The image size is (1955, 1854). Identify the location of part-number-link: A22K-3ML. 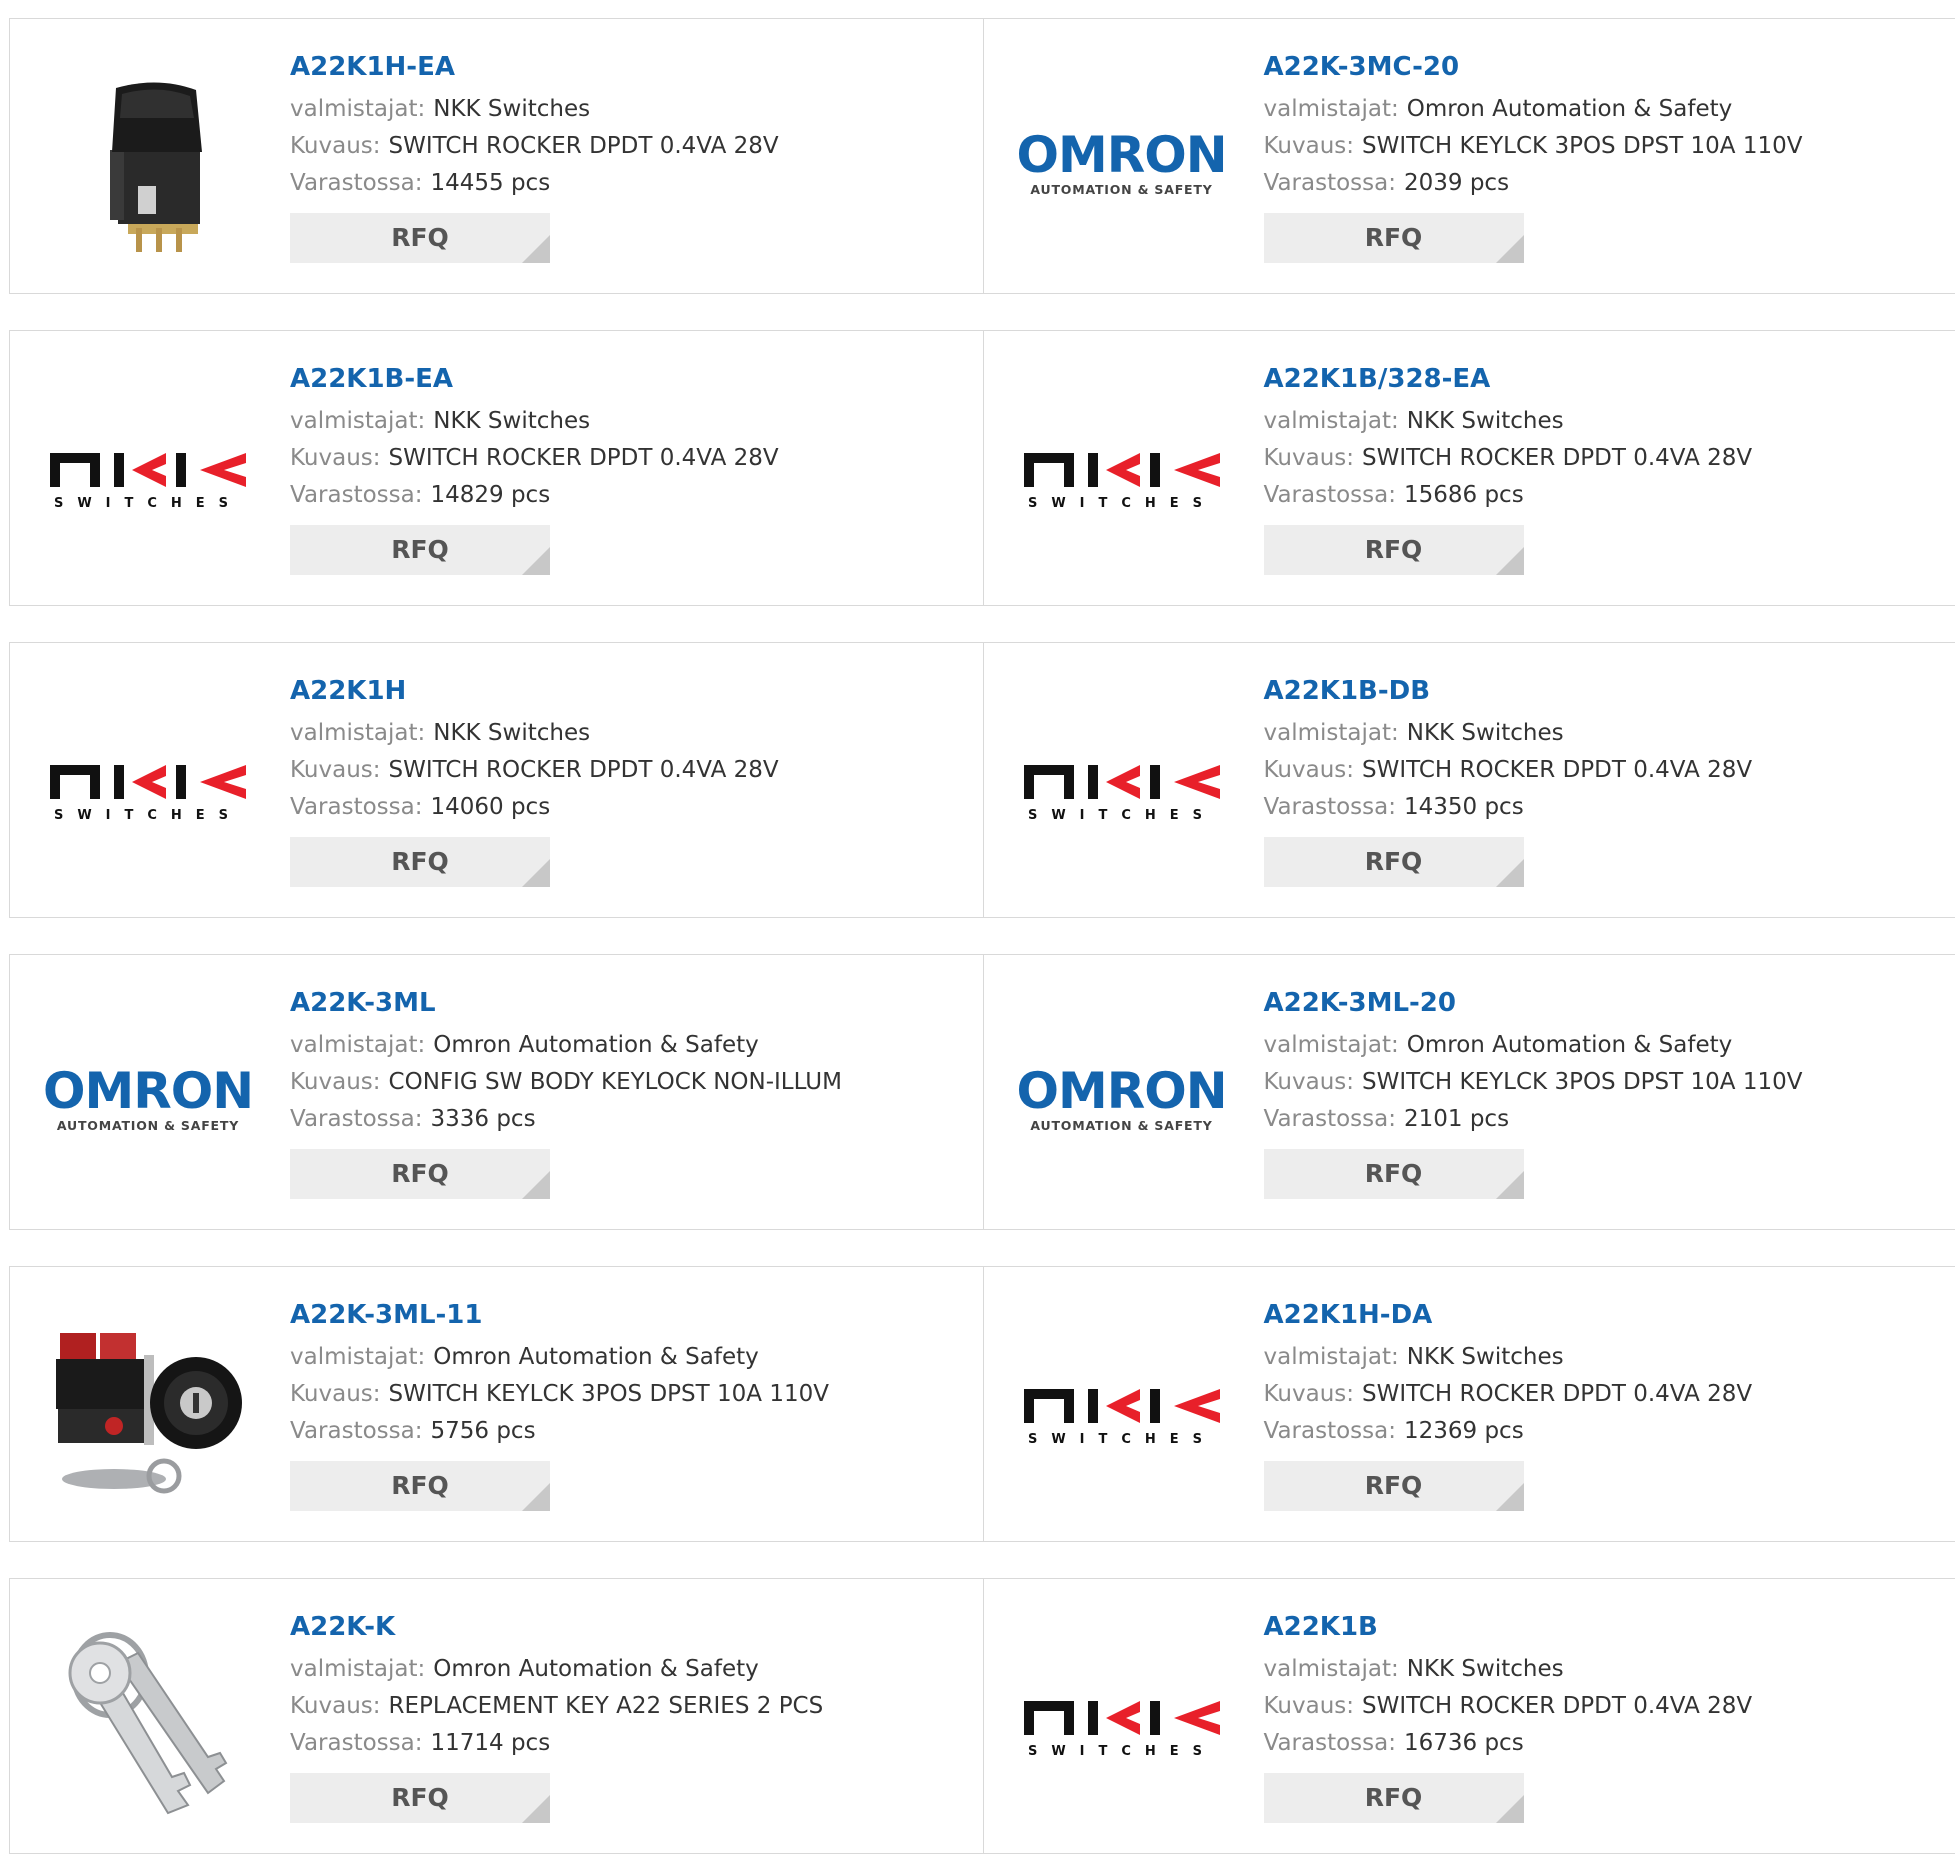
(566, 1003).